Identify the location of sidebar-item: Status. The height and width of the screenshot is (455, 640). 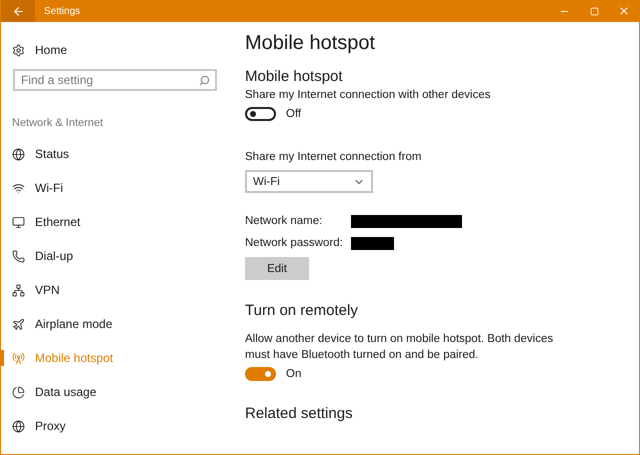
(121, 154).